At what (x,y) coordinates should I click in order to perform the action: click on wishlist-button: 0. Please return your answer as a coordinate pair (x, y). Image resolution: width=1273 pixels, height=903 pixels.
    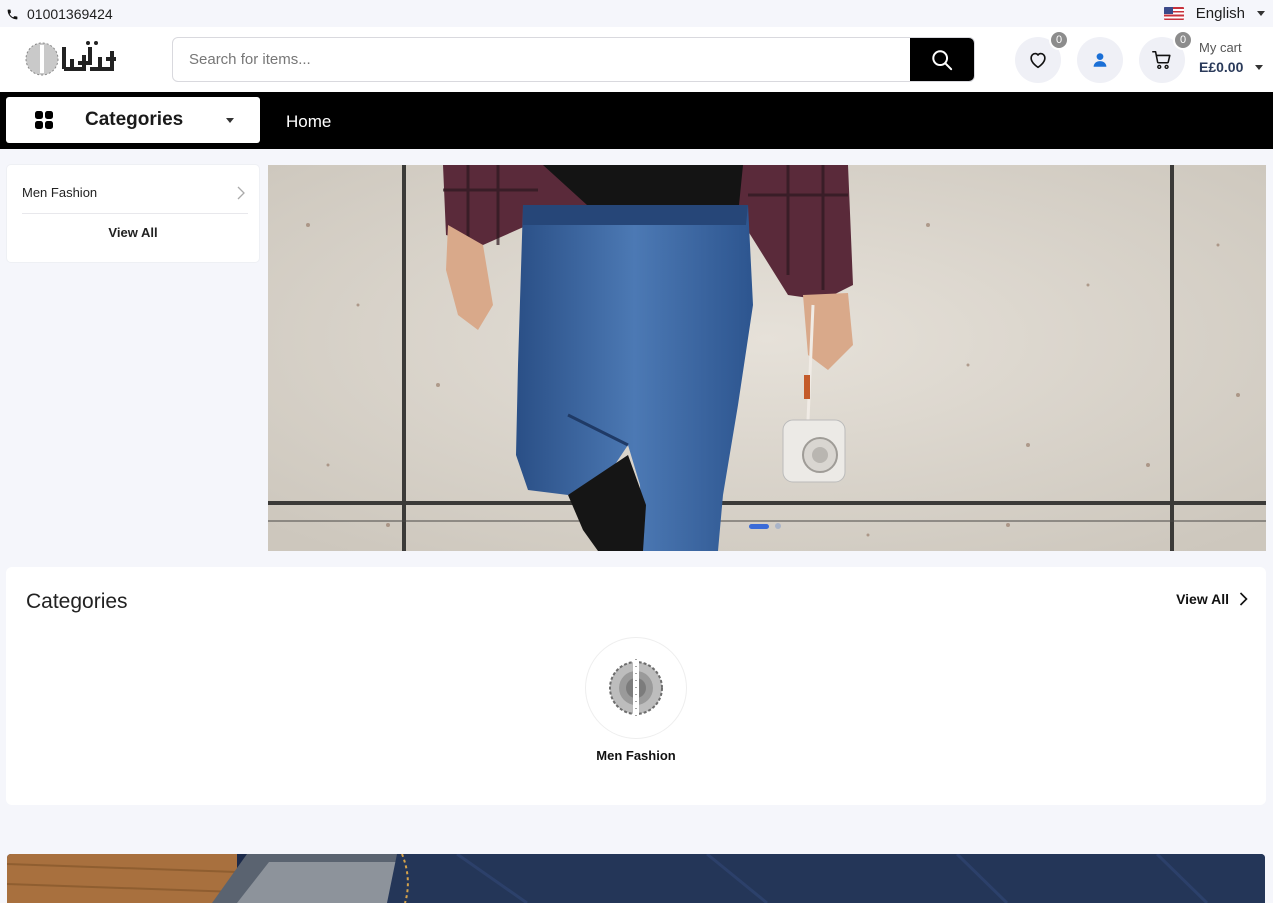
    Looking at the image, I should click on (1042, 56).